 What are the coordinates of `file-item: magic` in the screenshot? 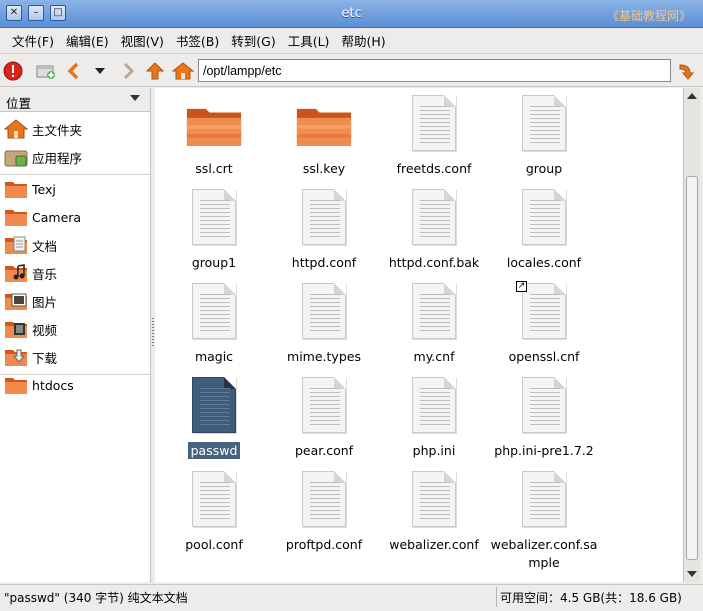 It's located at (214, 325).